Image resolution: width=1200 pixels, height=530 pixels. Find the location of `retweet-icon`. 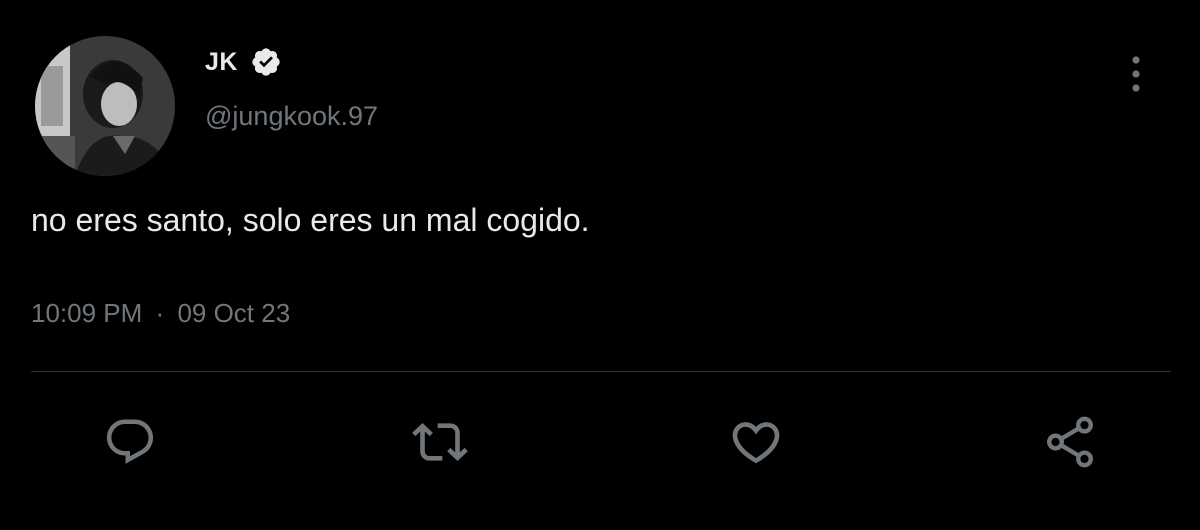

retweet-icon is located at coordinates (440, 442).